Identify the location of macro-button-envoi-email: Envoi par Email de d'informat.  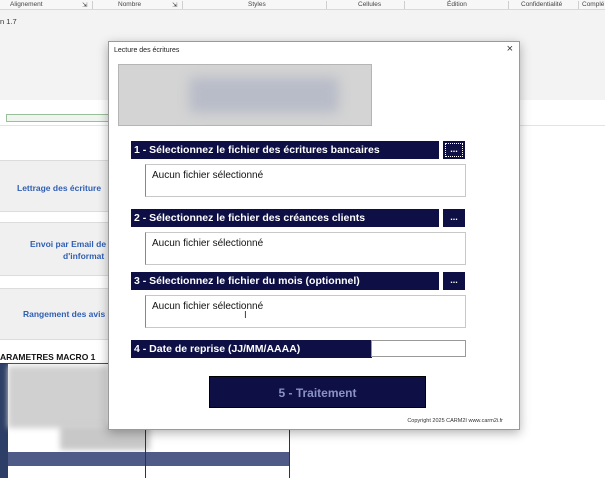
(56, 249).